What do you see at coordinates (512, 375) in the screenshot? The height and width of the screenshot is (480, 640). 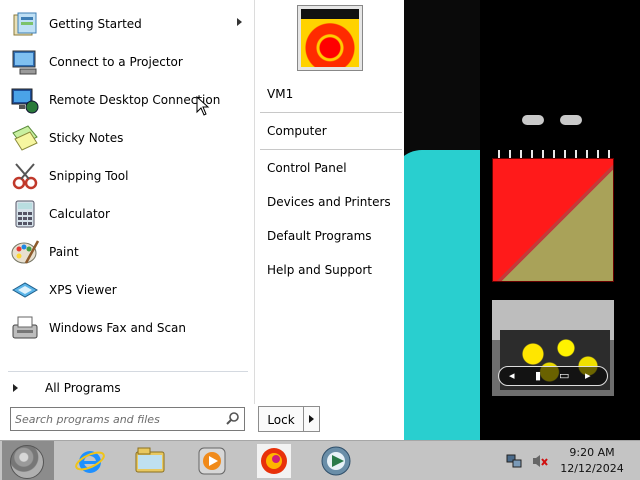 I see `previous-icon: ◂` at bounding box center [512, 375].